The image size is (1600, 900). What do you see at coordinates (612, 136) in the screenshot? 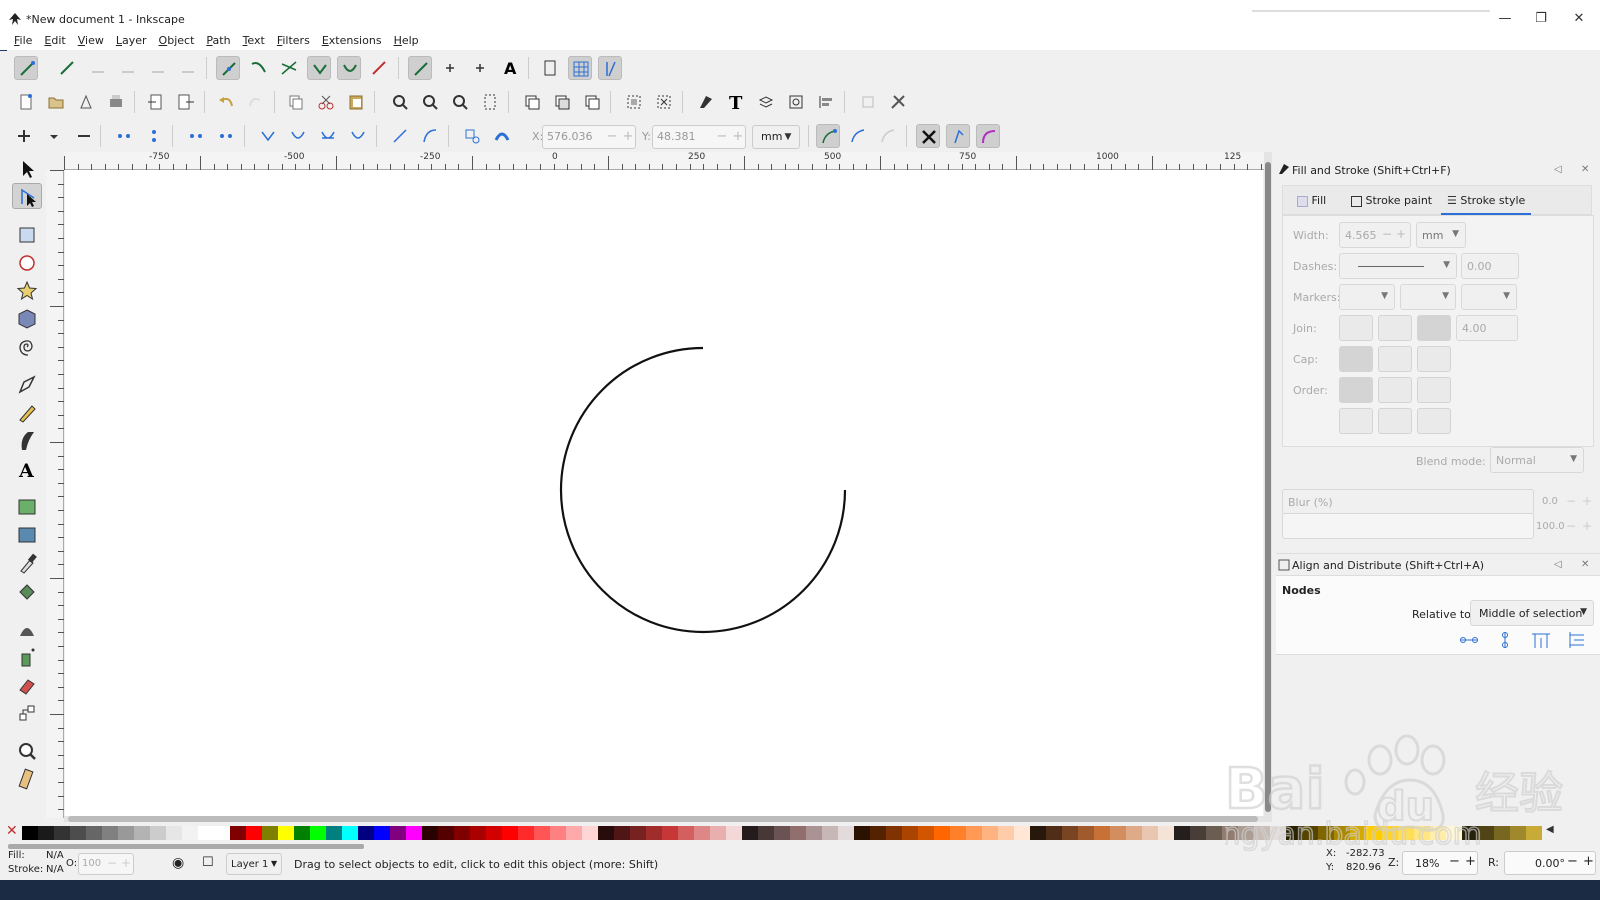
I see `x-decrement-button: −` at bounding box center [612, 136].